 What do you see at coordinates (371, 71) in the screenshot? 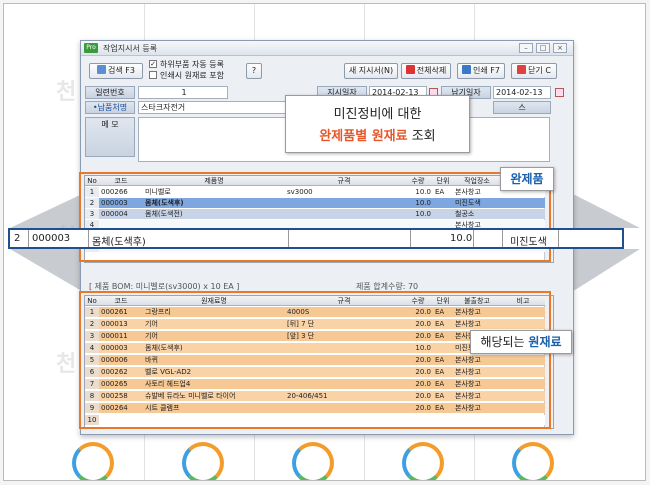
I see `new-order-button: 새 지시서(N)` at bounding box center [371, 71].